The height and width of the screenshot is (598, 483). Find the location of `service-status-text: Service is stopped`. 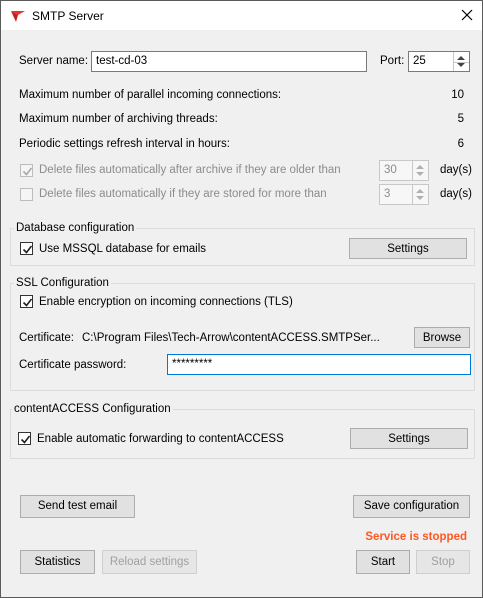

service-status-text: Service is stopped is located at coordinates (416, 537).